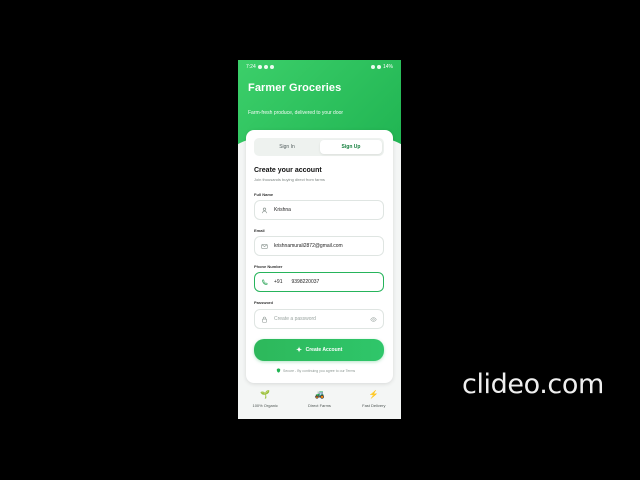 The image size is (640, 480). Describe the element at coordinates (319, 147) in the screenshot. I see `auth-tabs: Sign In Sign Up` at that location.